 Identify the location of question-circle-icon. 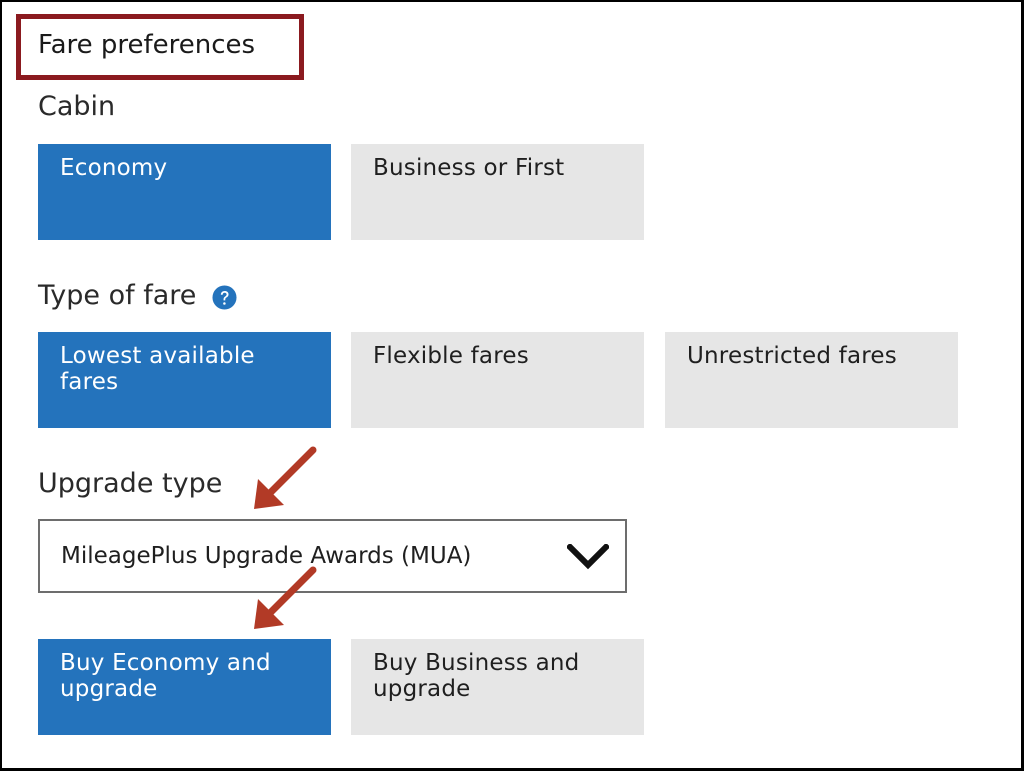
(224, 297).